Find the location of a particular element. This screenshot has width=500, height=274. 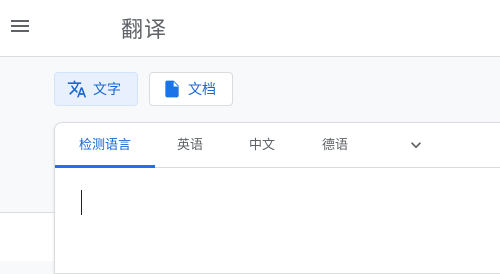

chevron-down-icon is located at coordinates (416, 145).